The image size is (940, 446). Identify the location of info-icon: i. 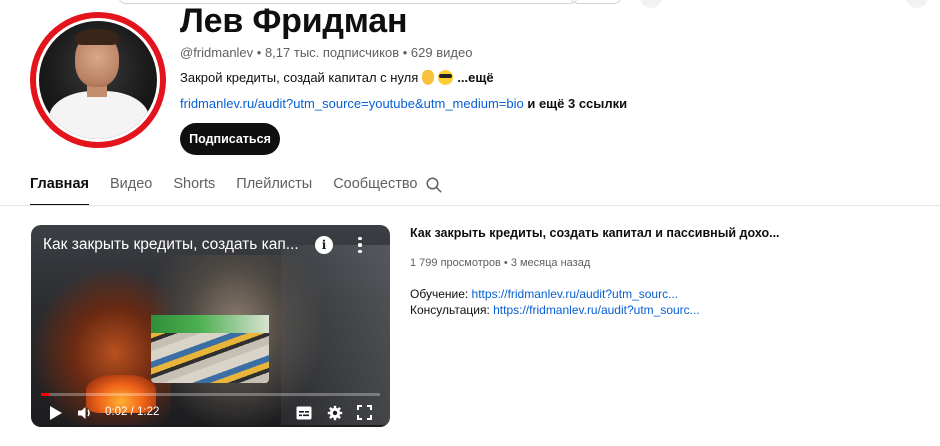
(324, 245).